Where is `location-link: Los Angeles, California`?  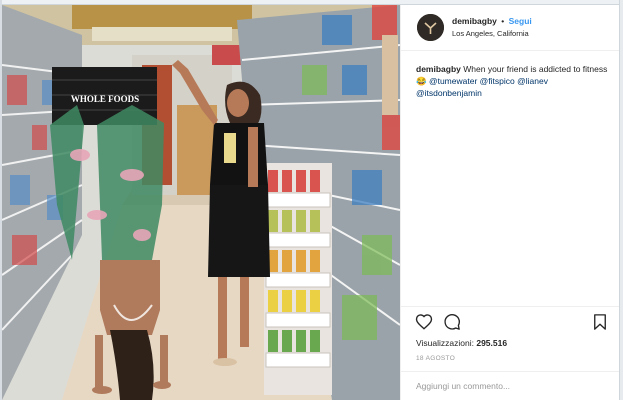
location-link: Los Angeles, California is located at coordinates (490, 33).